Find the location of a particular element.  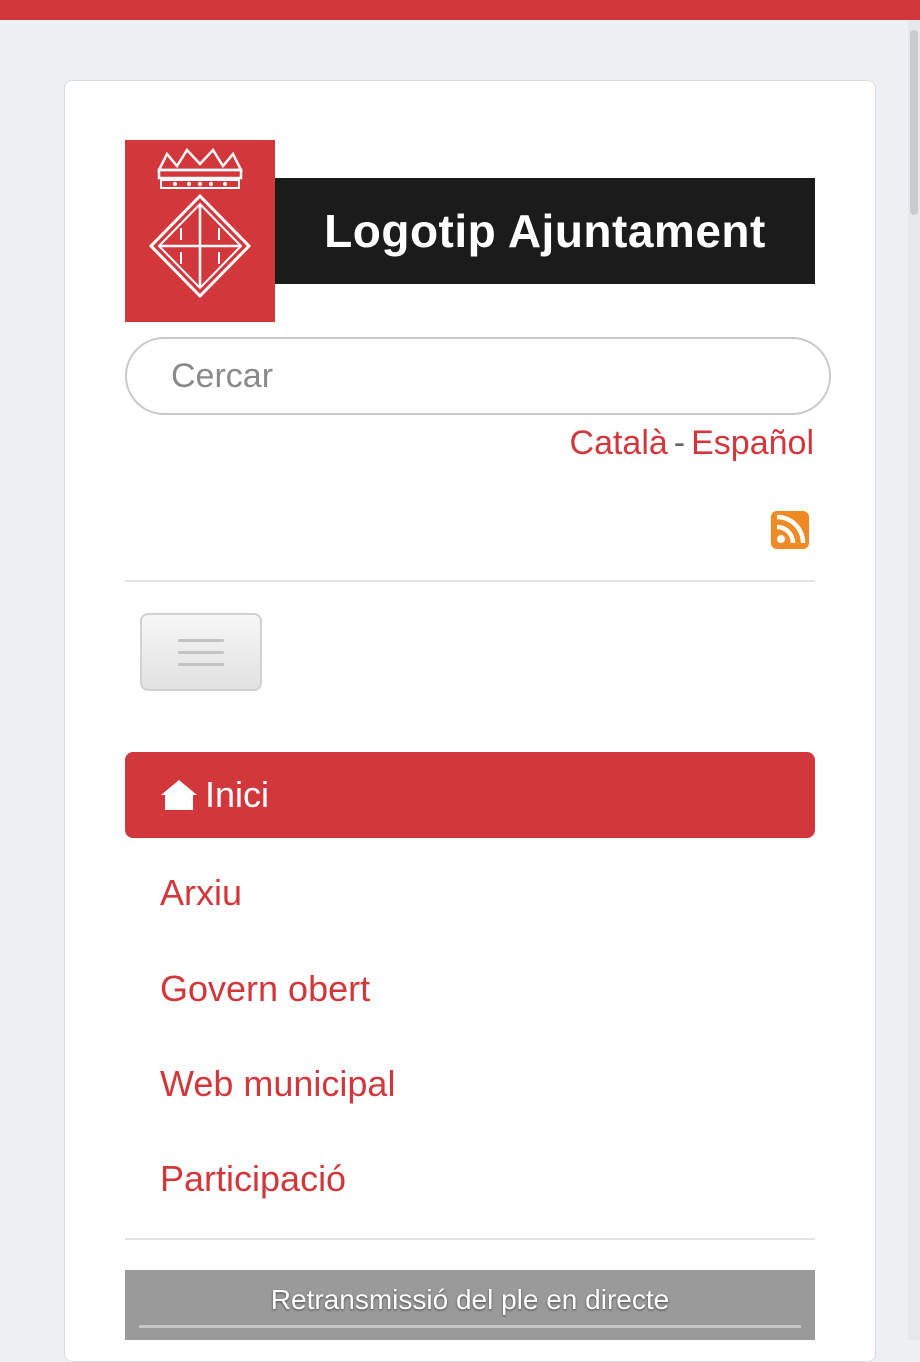

home-icon is located at coordinates (179, 795).